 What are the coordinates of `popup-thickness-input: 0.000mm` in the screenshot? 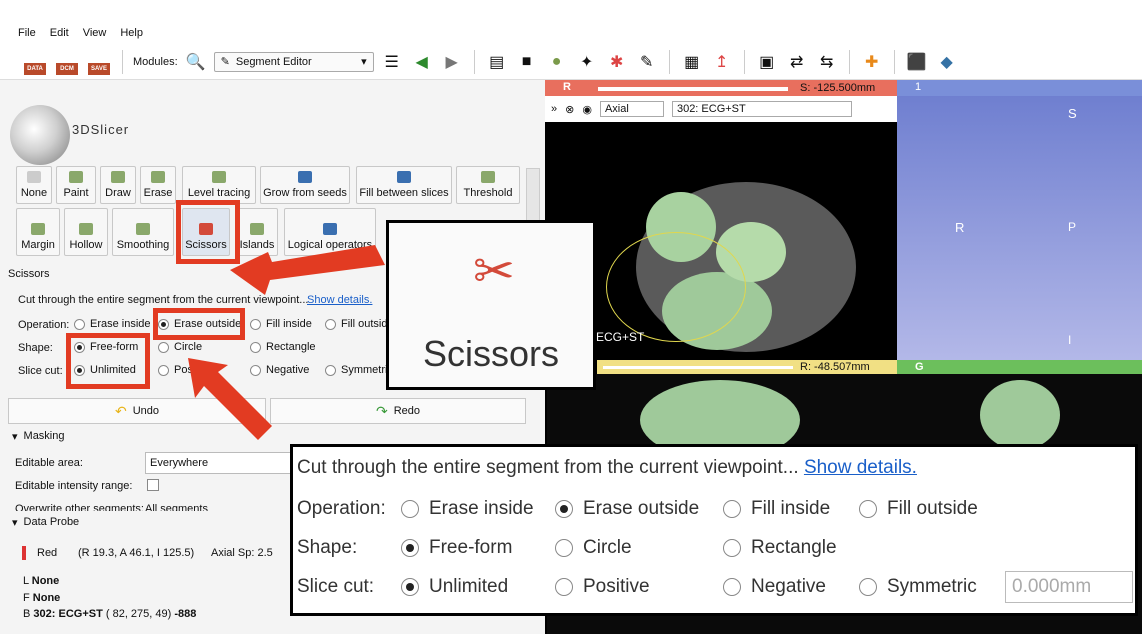 It's located at (1069, 587).